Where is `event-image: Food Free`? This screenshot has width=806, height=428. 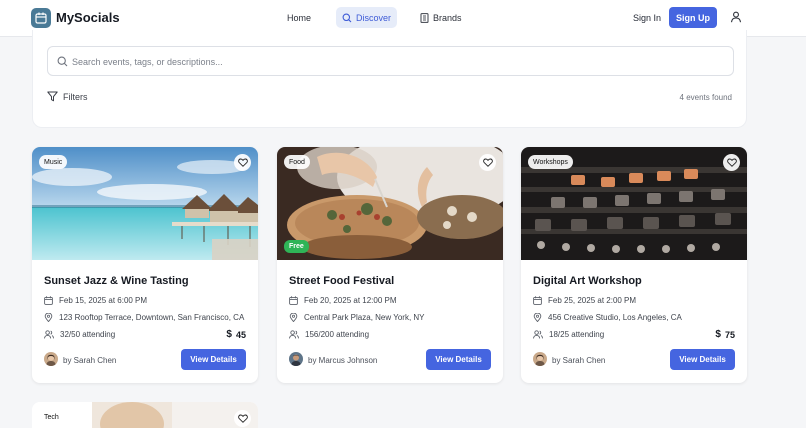
event-image: Food Free is located at coordinates (390, 203).